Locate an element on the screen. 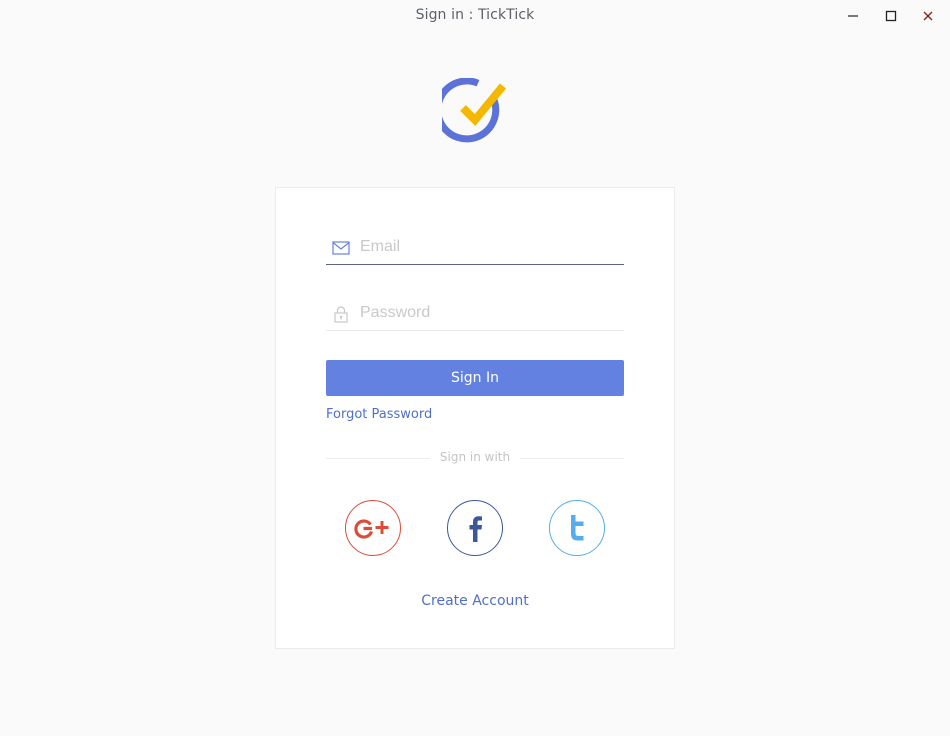  twitter-icon is located at coordinates (577, 528).